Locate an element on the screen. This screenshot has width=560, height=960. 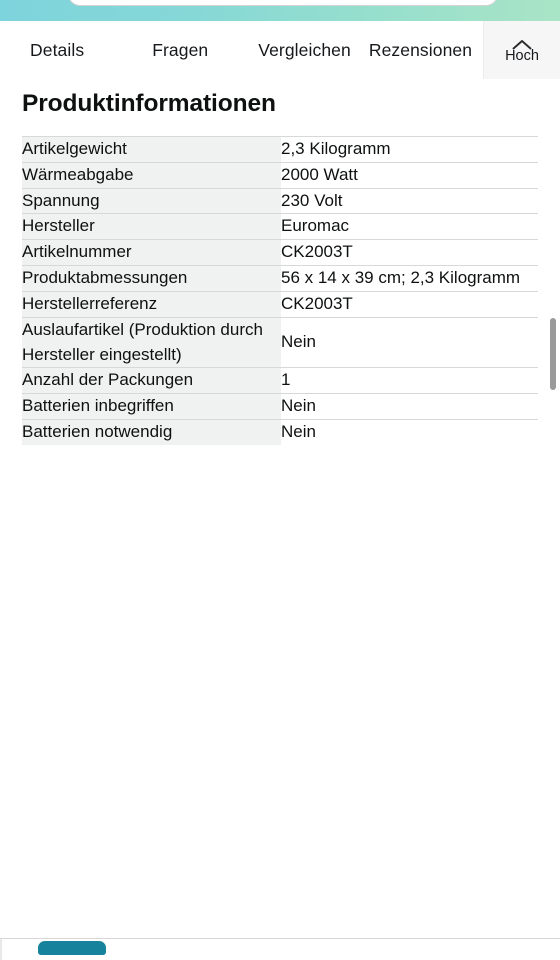
page-scrollbar-track is located at coordinates (553, 509).